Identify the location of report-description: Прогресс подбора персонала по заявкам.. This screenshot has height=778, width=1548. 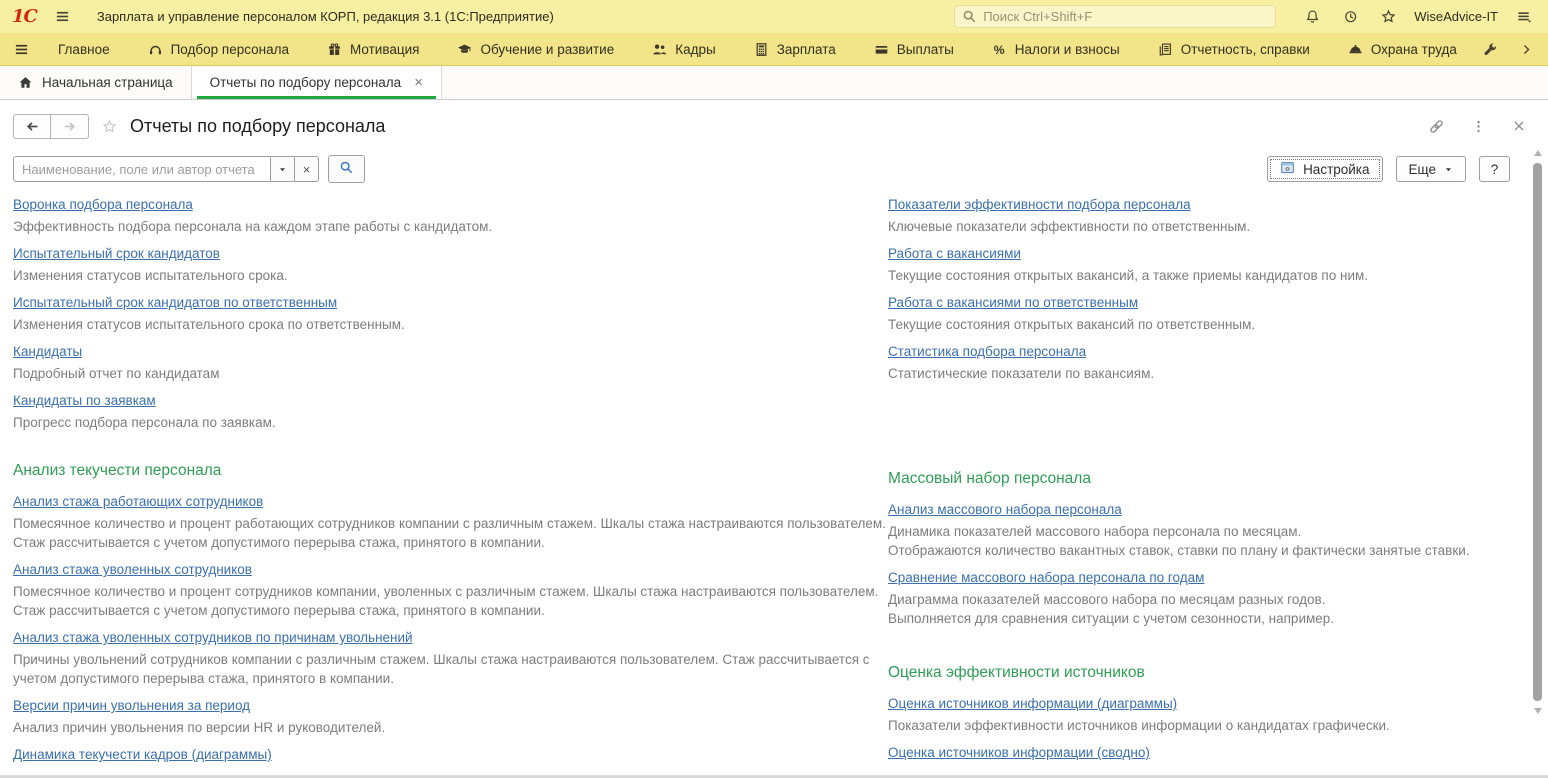
(144, 422).